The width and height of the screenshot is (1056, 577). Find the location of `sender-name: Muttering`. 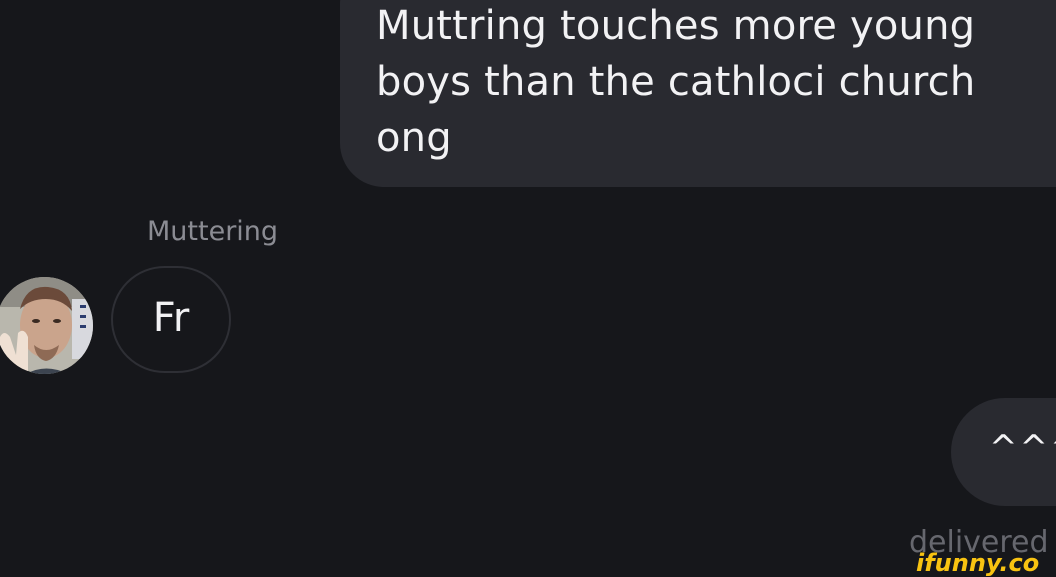

sender-name: Muttering is located at coordinates (213, 231).